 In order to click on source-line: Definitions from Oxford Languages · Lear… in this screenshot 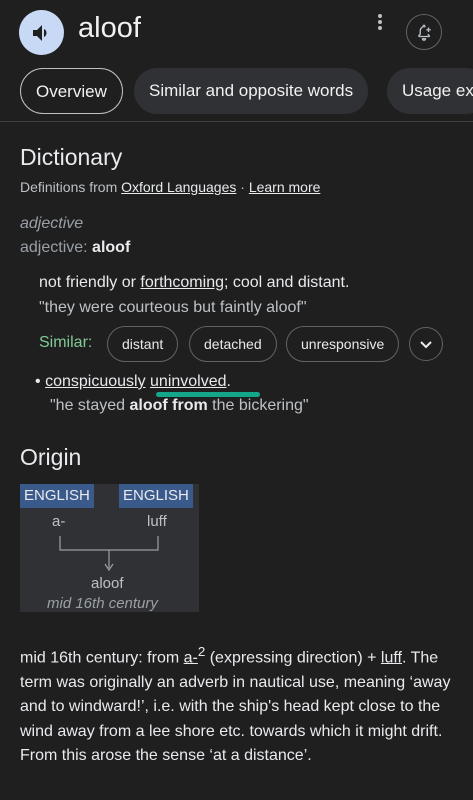, I will do `click(170, 187)`.